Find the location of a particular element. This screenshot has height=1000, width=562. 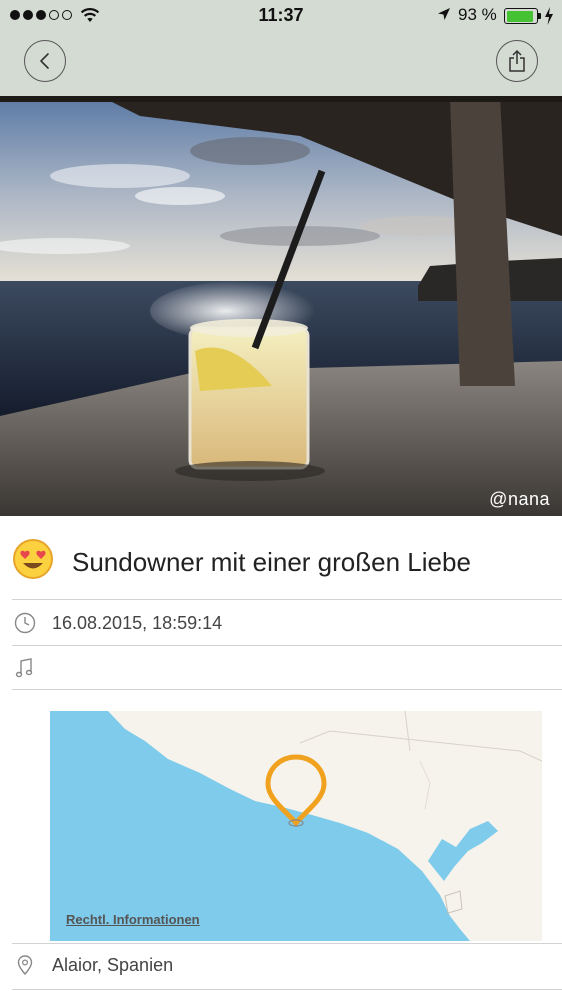

entry-location: Alaior, Spanien is located at coordinates (113, 965).